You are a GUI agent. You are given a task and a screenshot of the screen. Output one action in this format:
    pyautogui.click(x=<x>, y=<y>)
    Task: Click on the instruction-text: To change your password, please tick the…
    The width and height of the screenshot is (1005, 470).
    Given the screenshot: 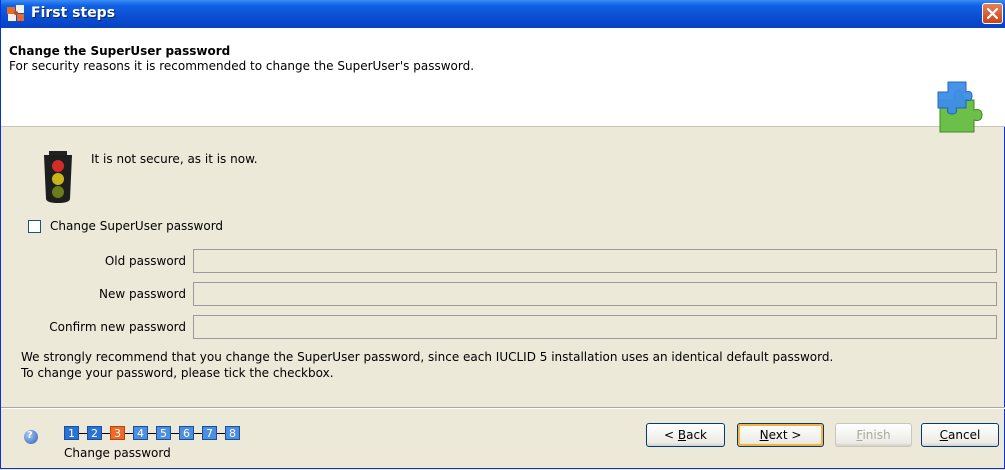 What is the action you would take?
    pyautogui.click(x=177, y=373)
    